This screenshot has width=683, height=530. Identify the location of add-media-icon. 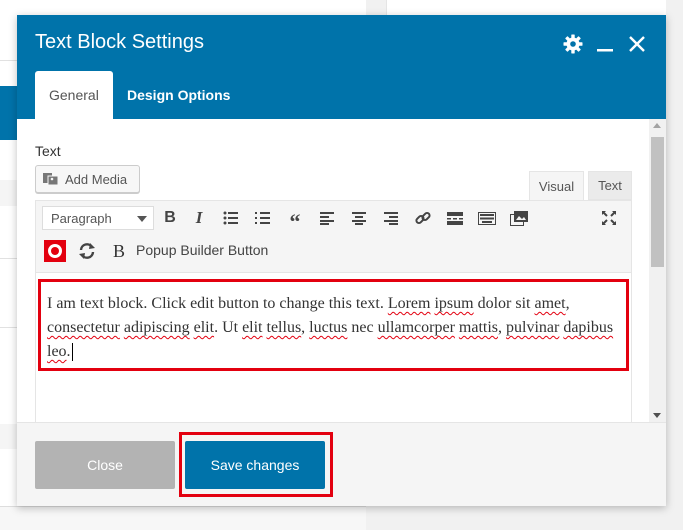
(51, 179).